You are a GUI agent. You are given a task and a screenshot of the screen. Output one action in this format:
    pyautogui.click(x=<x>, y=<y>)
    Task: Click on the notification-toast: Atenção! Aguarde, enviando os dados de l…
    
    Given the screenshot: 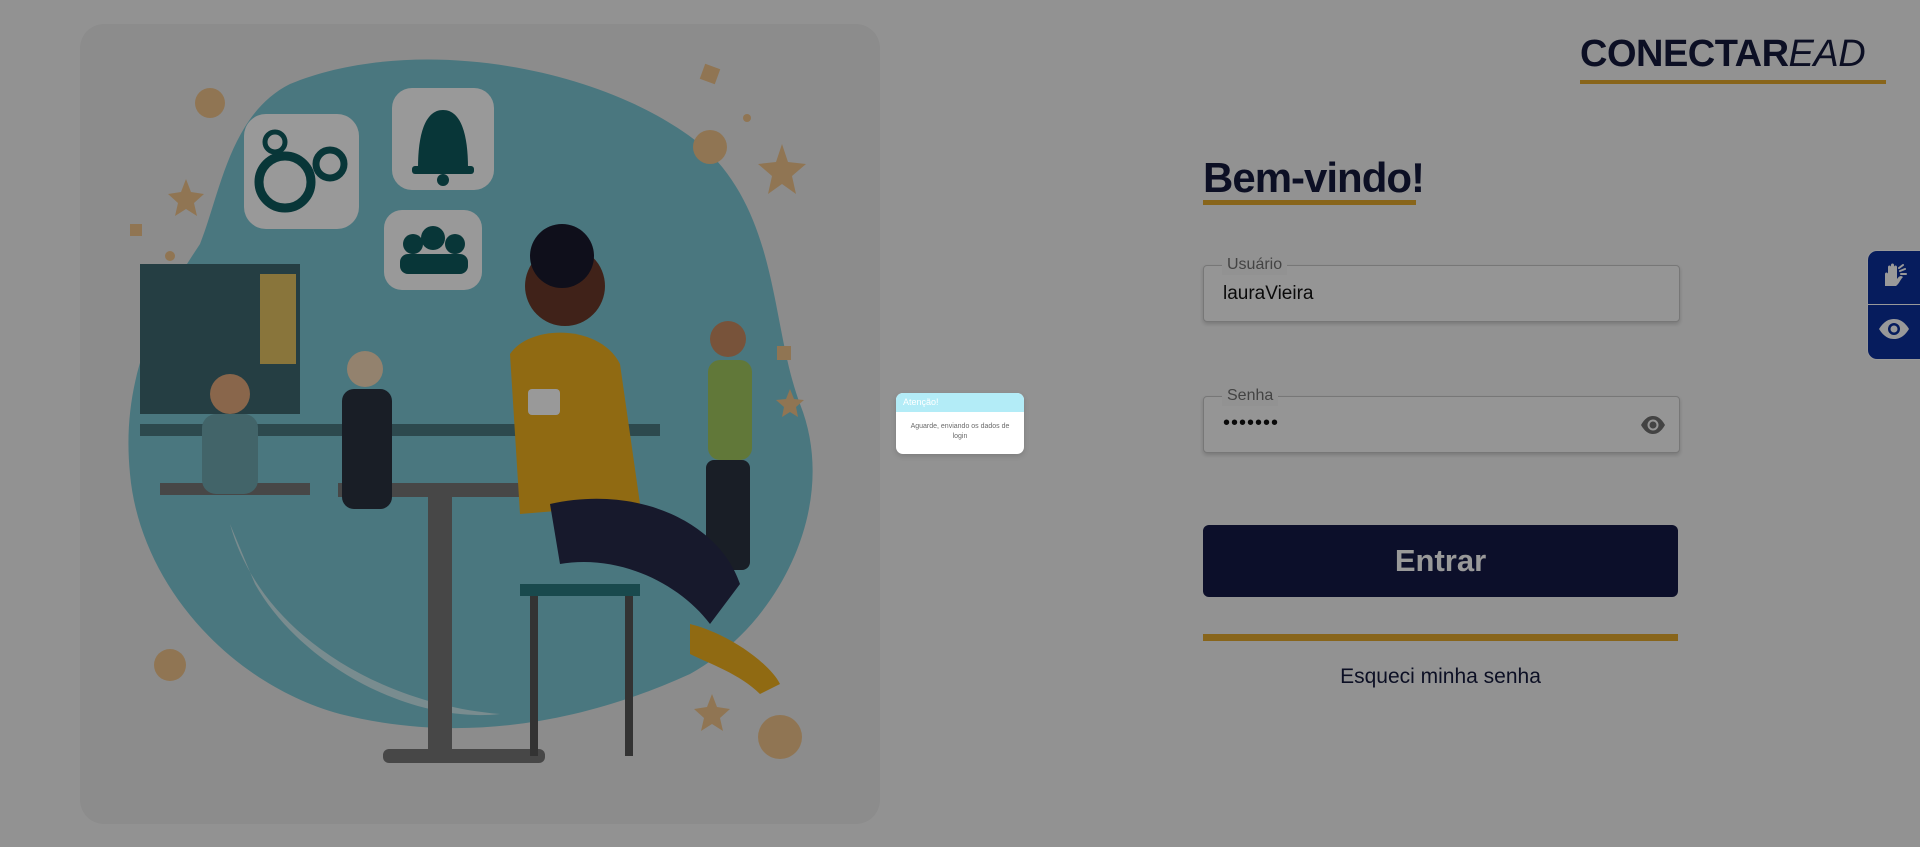 What is the action you would take?
    pyautogui.click(x=960, y=423)
    